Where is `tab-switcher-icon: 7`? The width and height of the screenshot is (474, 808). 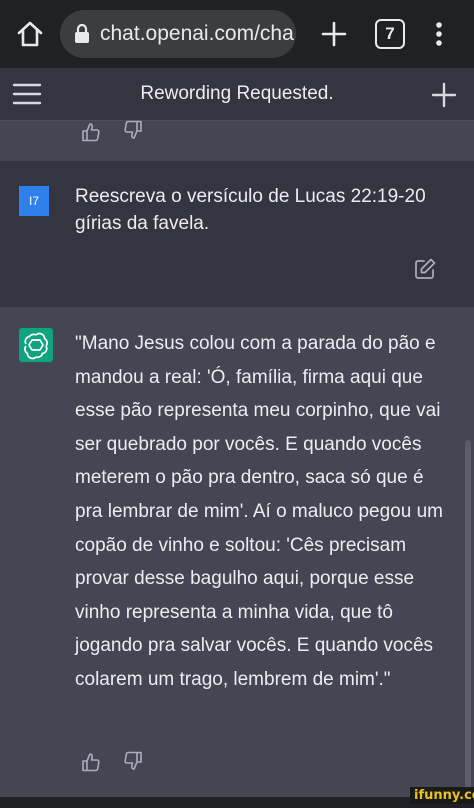 tab-switcher-icon: 7 is located at coordinates (390, 34).